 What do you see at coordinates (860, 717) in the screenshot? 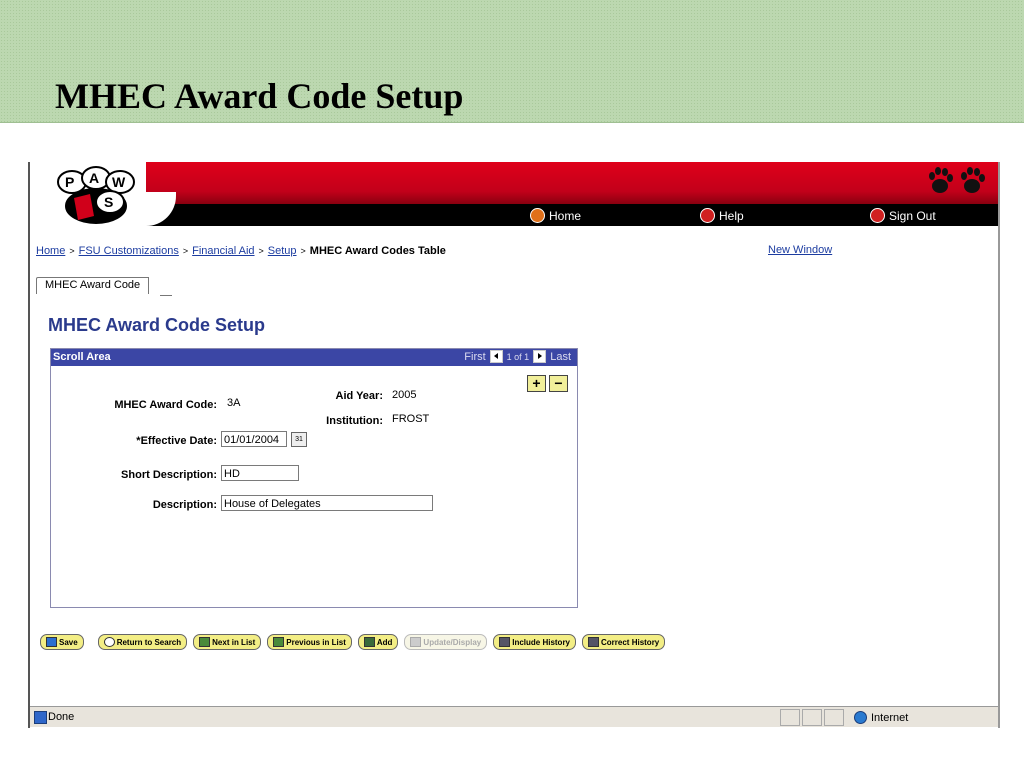
I see `internet-globe-icon` at bounding box center [860, 717].